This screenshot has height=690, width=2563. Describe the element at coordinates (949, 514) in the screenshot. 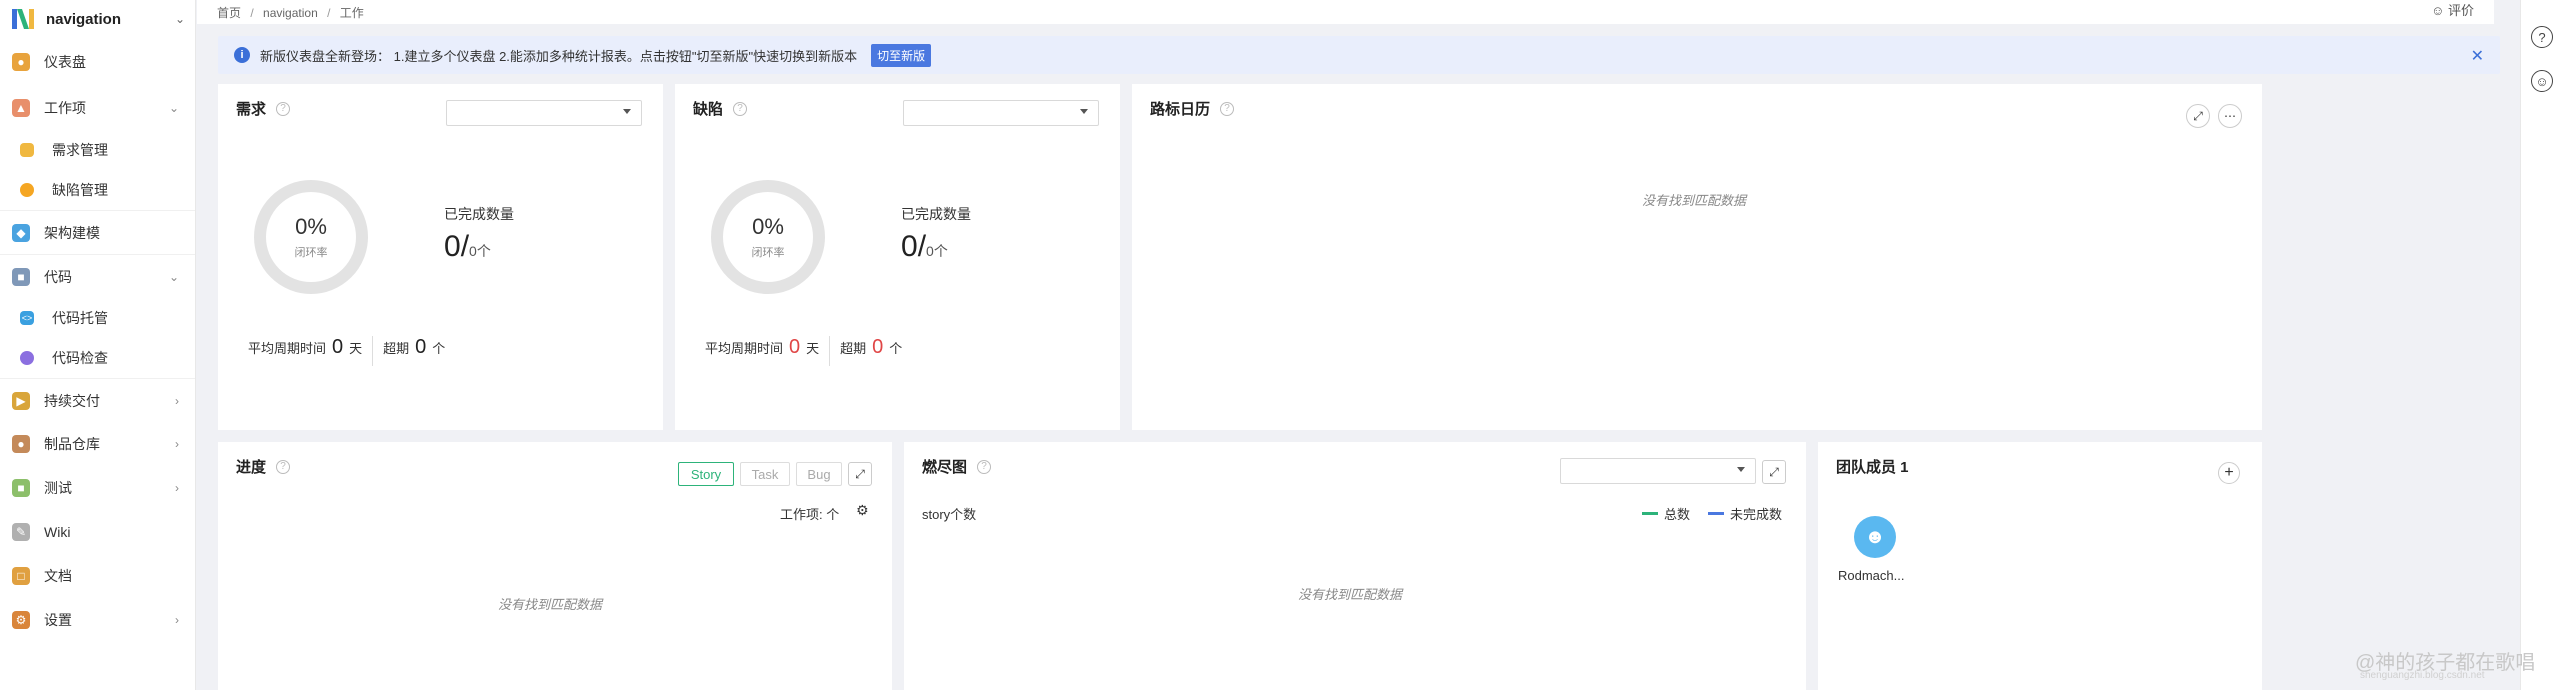

I see `y-axis-label: story个数` at that location.